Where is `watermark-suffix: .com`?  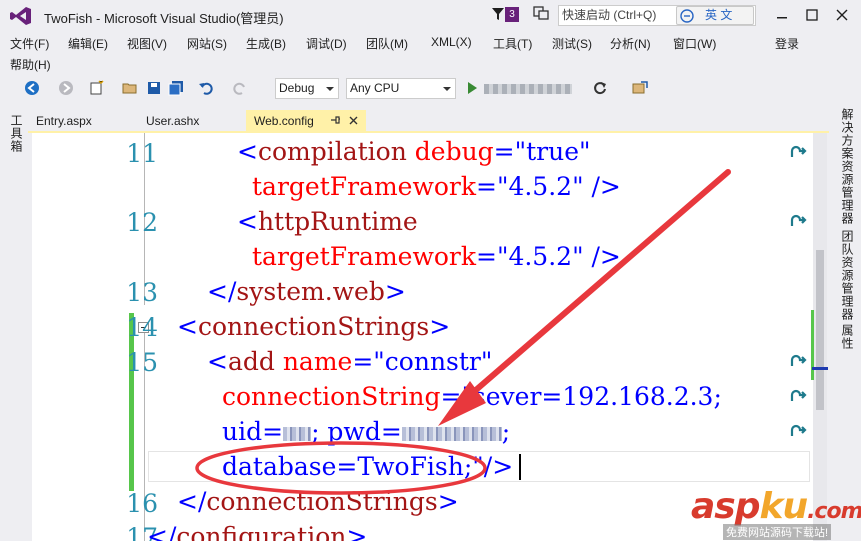 watermark-suffix: .com is located at coordinates (834, 511).